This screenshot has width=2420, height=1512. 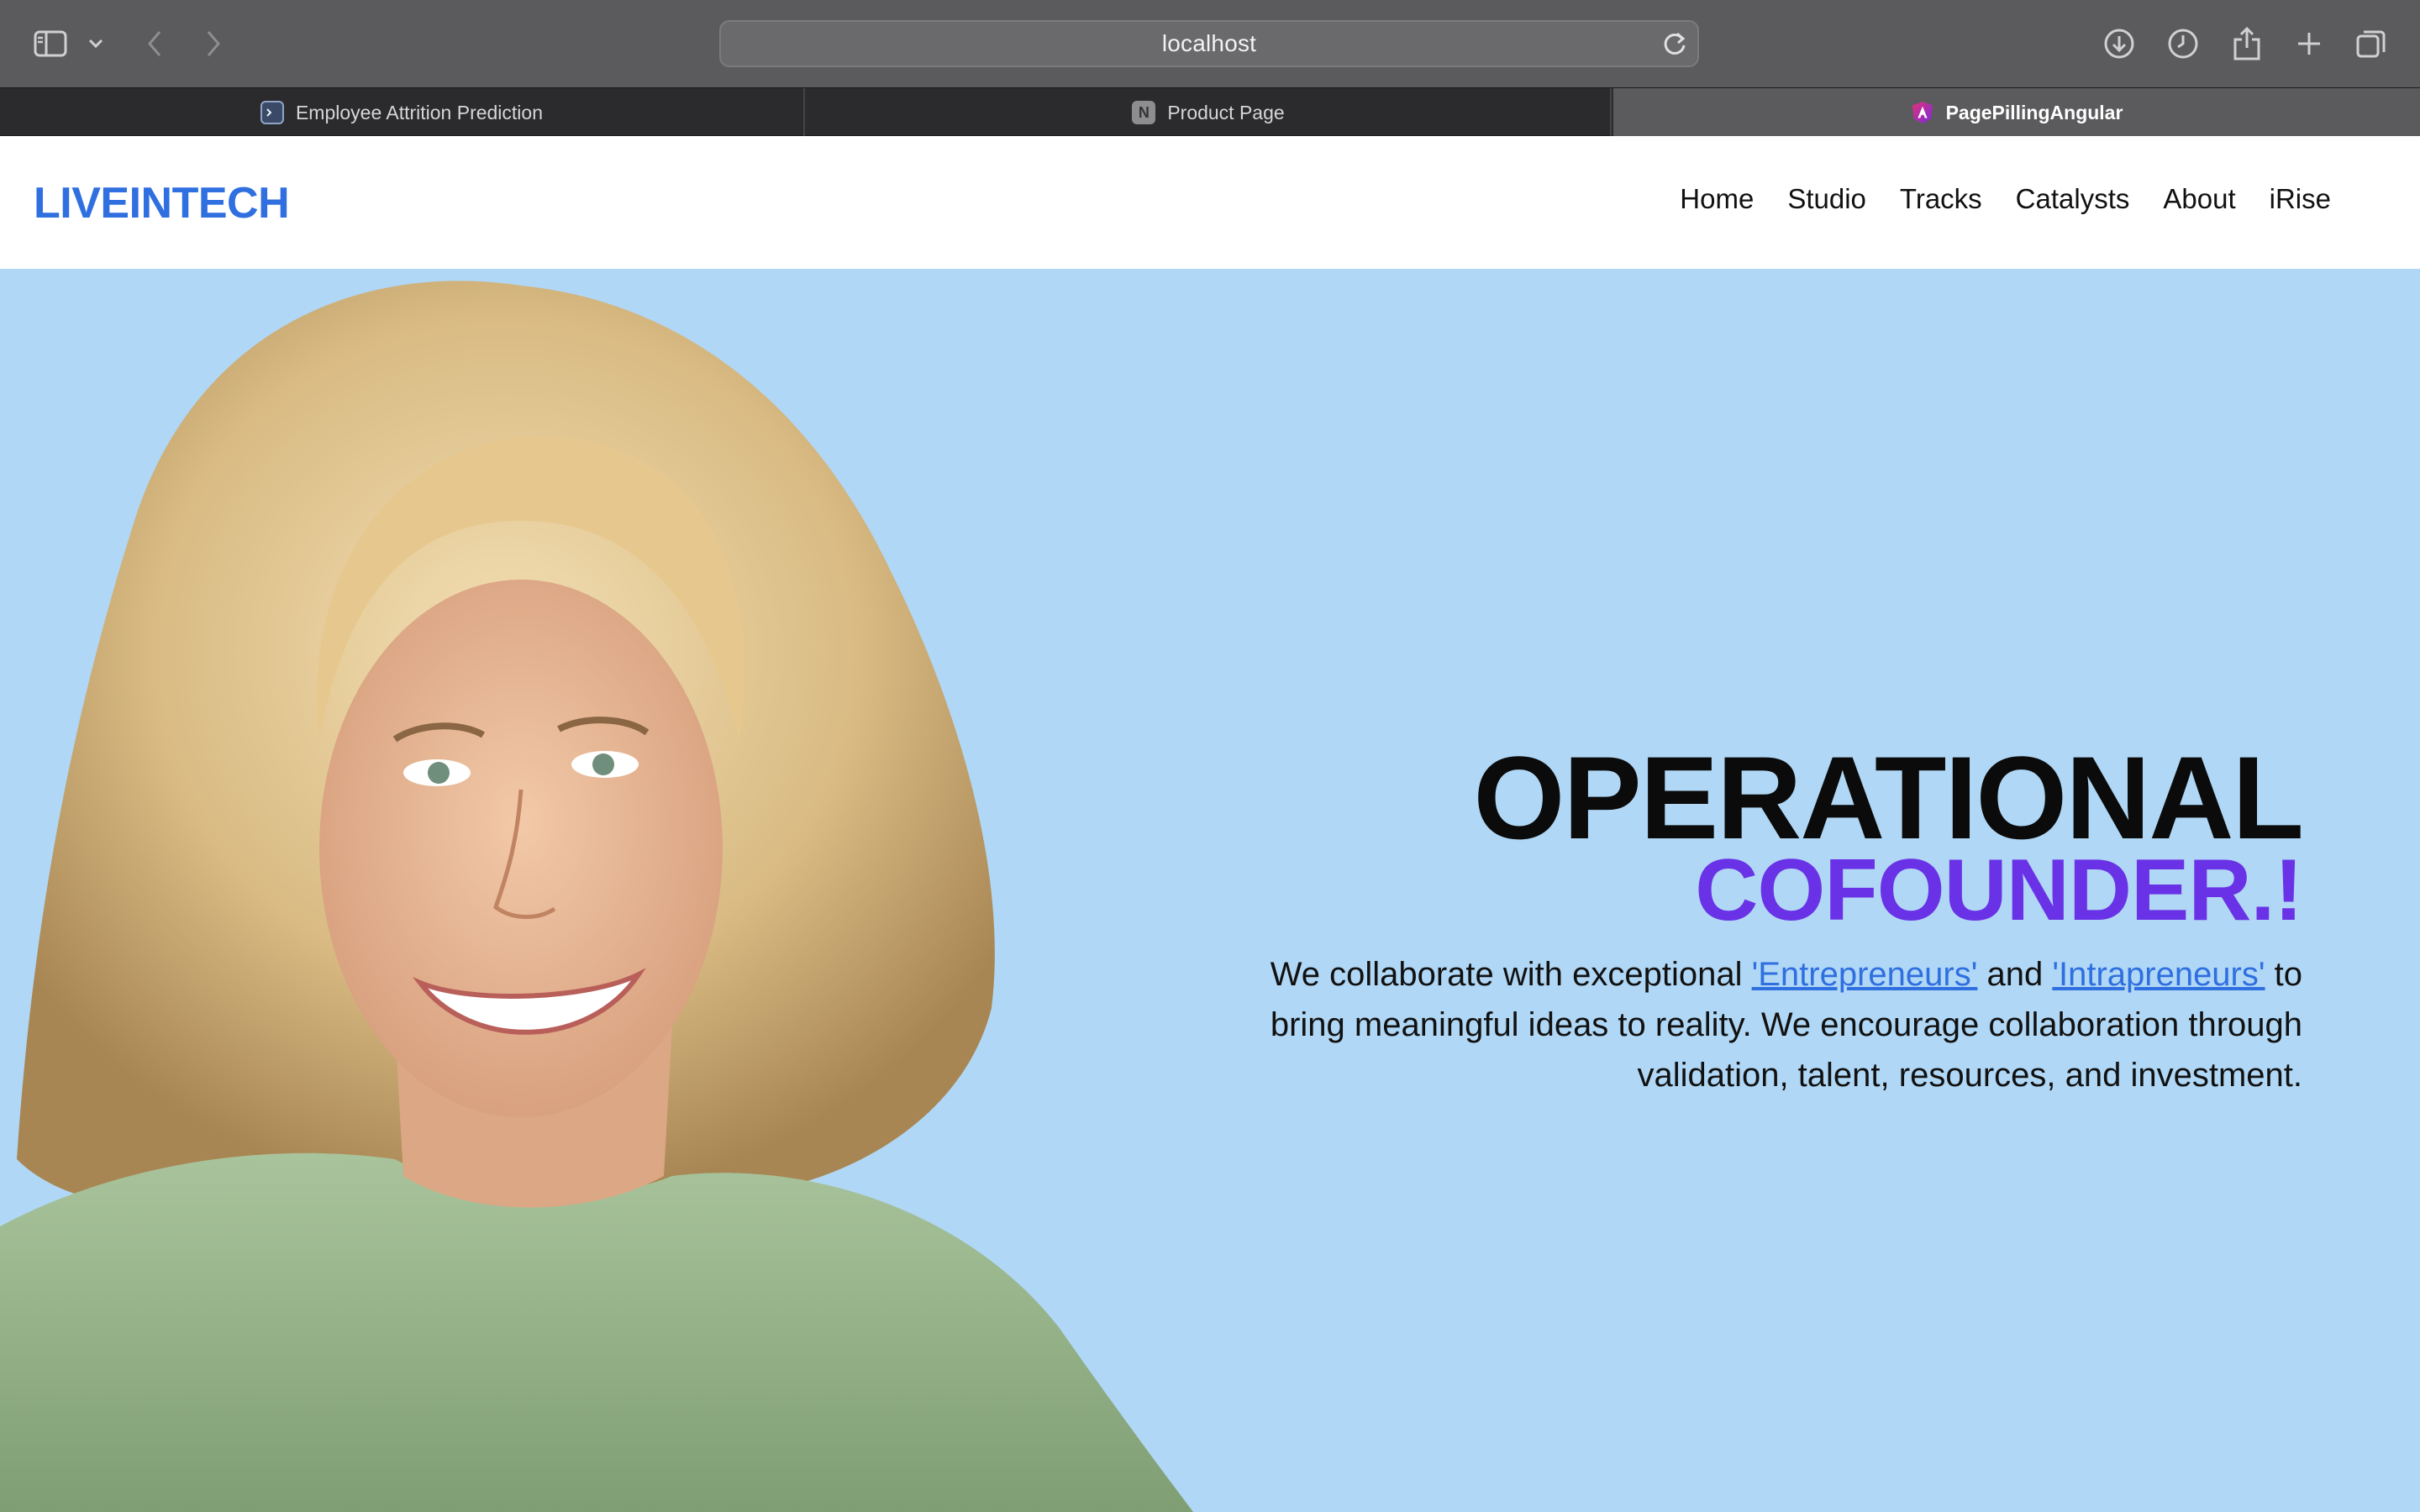 What do you see at coordinates (1226, 112) in the screenshot?
I see `tab-label: Product Page` at bounding box center [1226, 112].